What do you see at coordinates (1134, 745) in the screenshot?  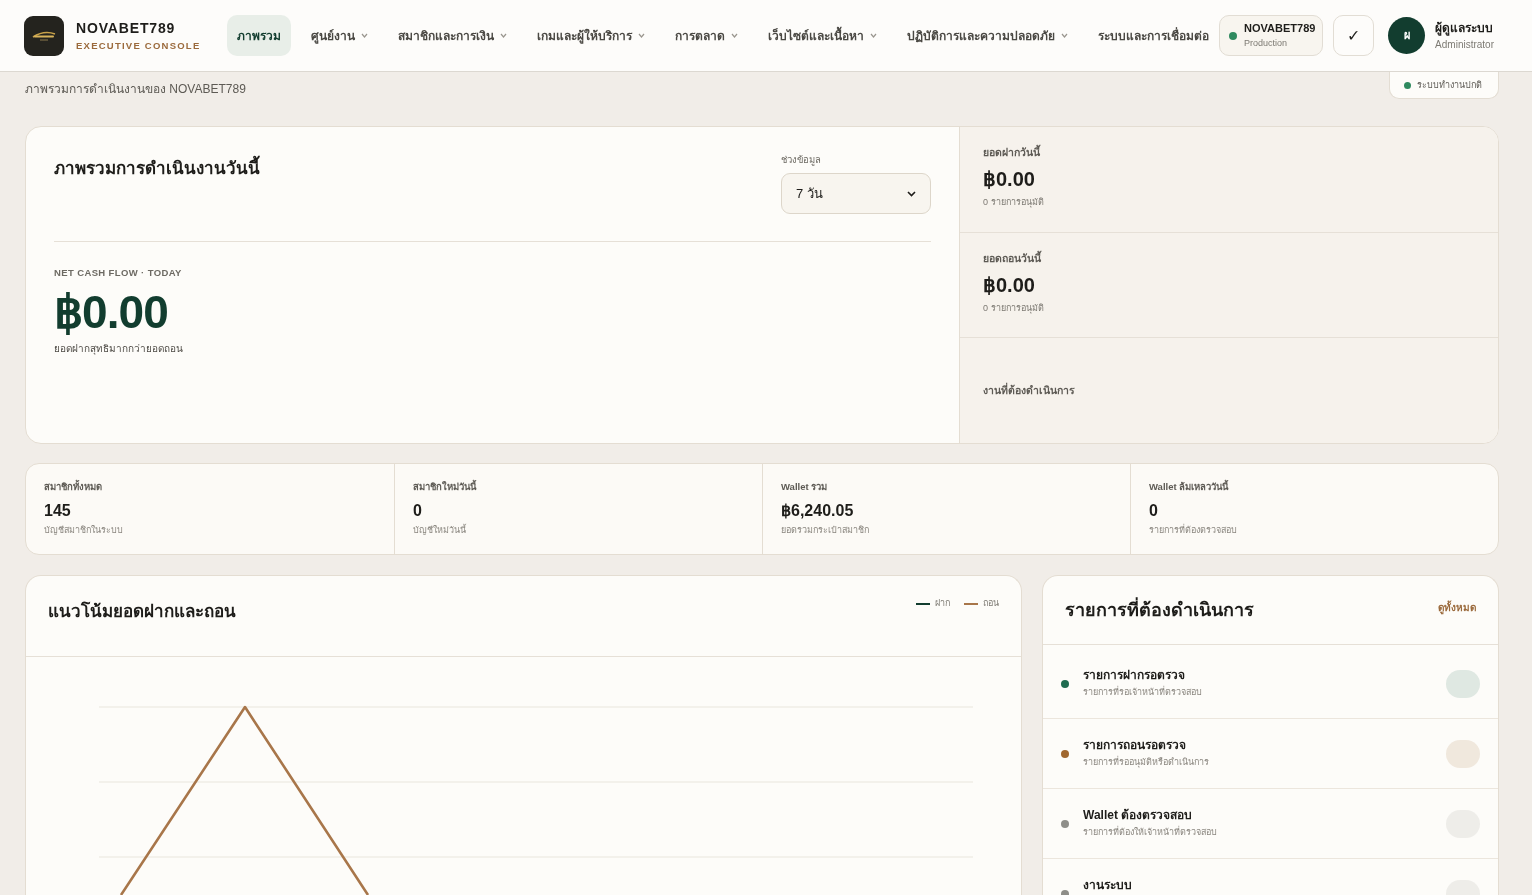 I see `task-title: รายการถอนรอตรวจ` at bounding box center [1134, 745].